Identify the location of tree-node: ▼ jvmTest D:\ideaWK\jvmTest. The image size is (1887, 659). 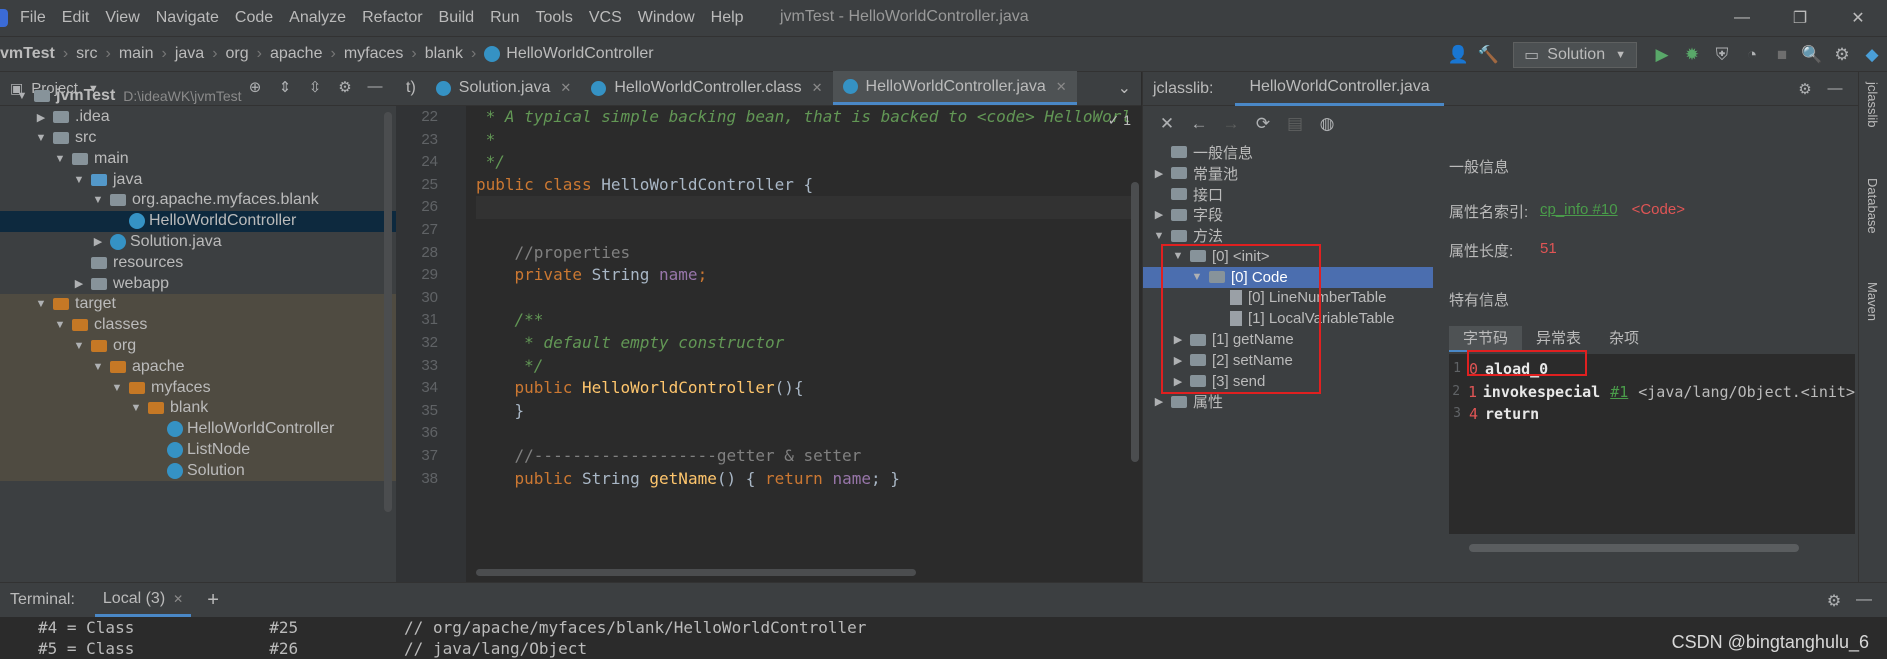
(198, 96).